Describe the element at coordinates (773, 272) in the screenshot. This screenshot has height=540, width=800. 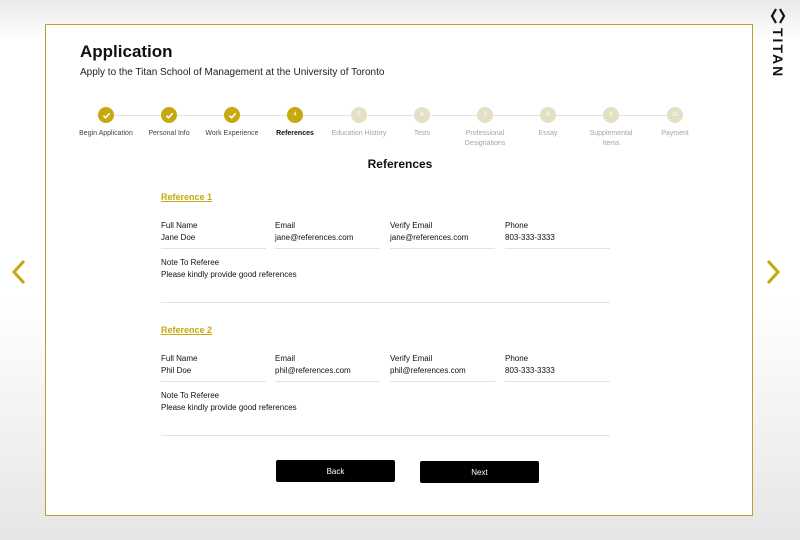
I see `next-arrow-icon` at that location.